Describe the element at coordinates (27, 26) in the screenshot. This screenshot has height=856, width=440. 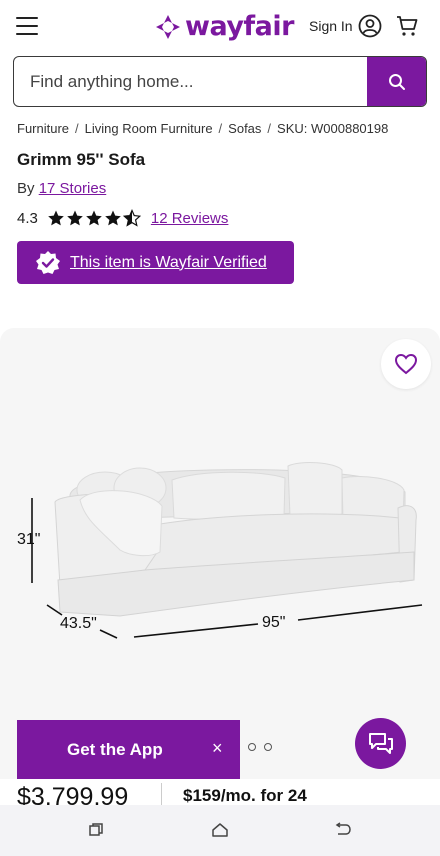
I see `menu-icon` at that location.